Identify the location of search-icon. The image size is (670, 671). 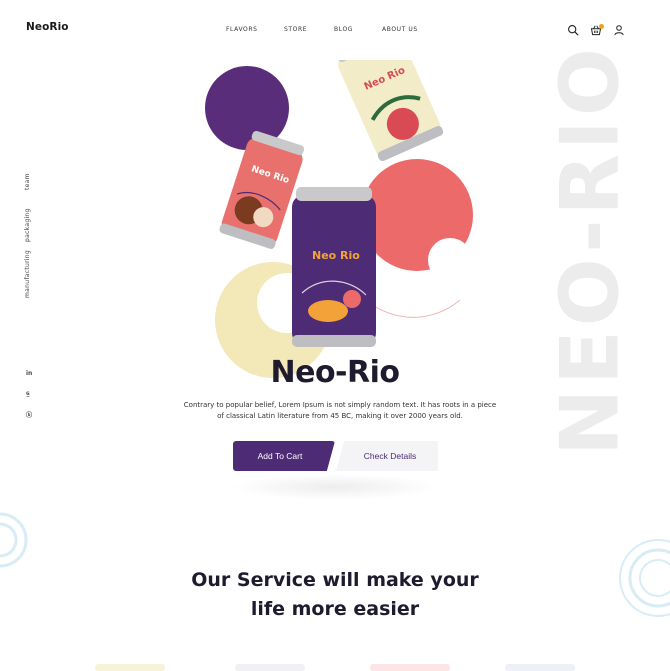
(573, 30).